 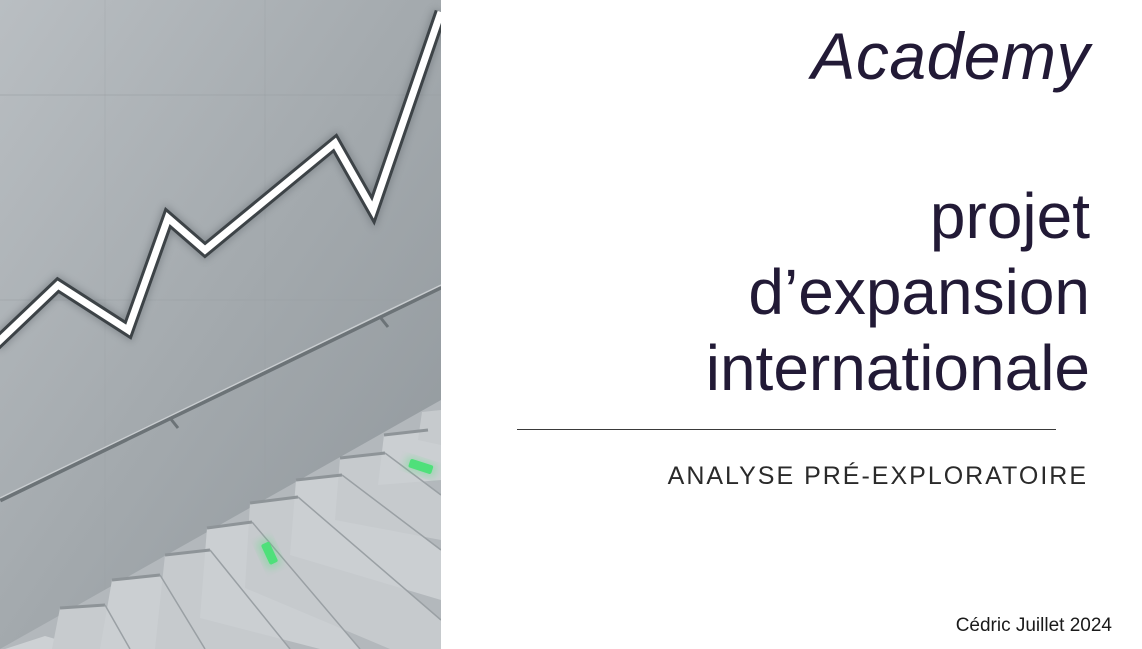 What do you see at coordinates (1033, 625) in the screenshot?
I see `author-and-year: Cédric Juillet 2024` at bounding box center [1033, 625].